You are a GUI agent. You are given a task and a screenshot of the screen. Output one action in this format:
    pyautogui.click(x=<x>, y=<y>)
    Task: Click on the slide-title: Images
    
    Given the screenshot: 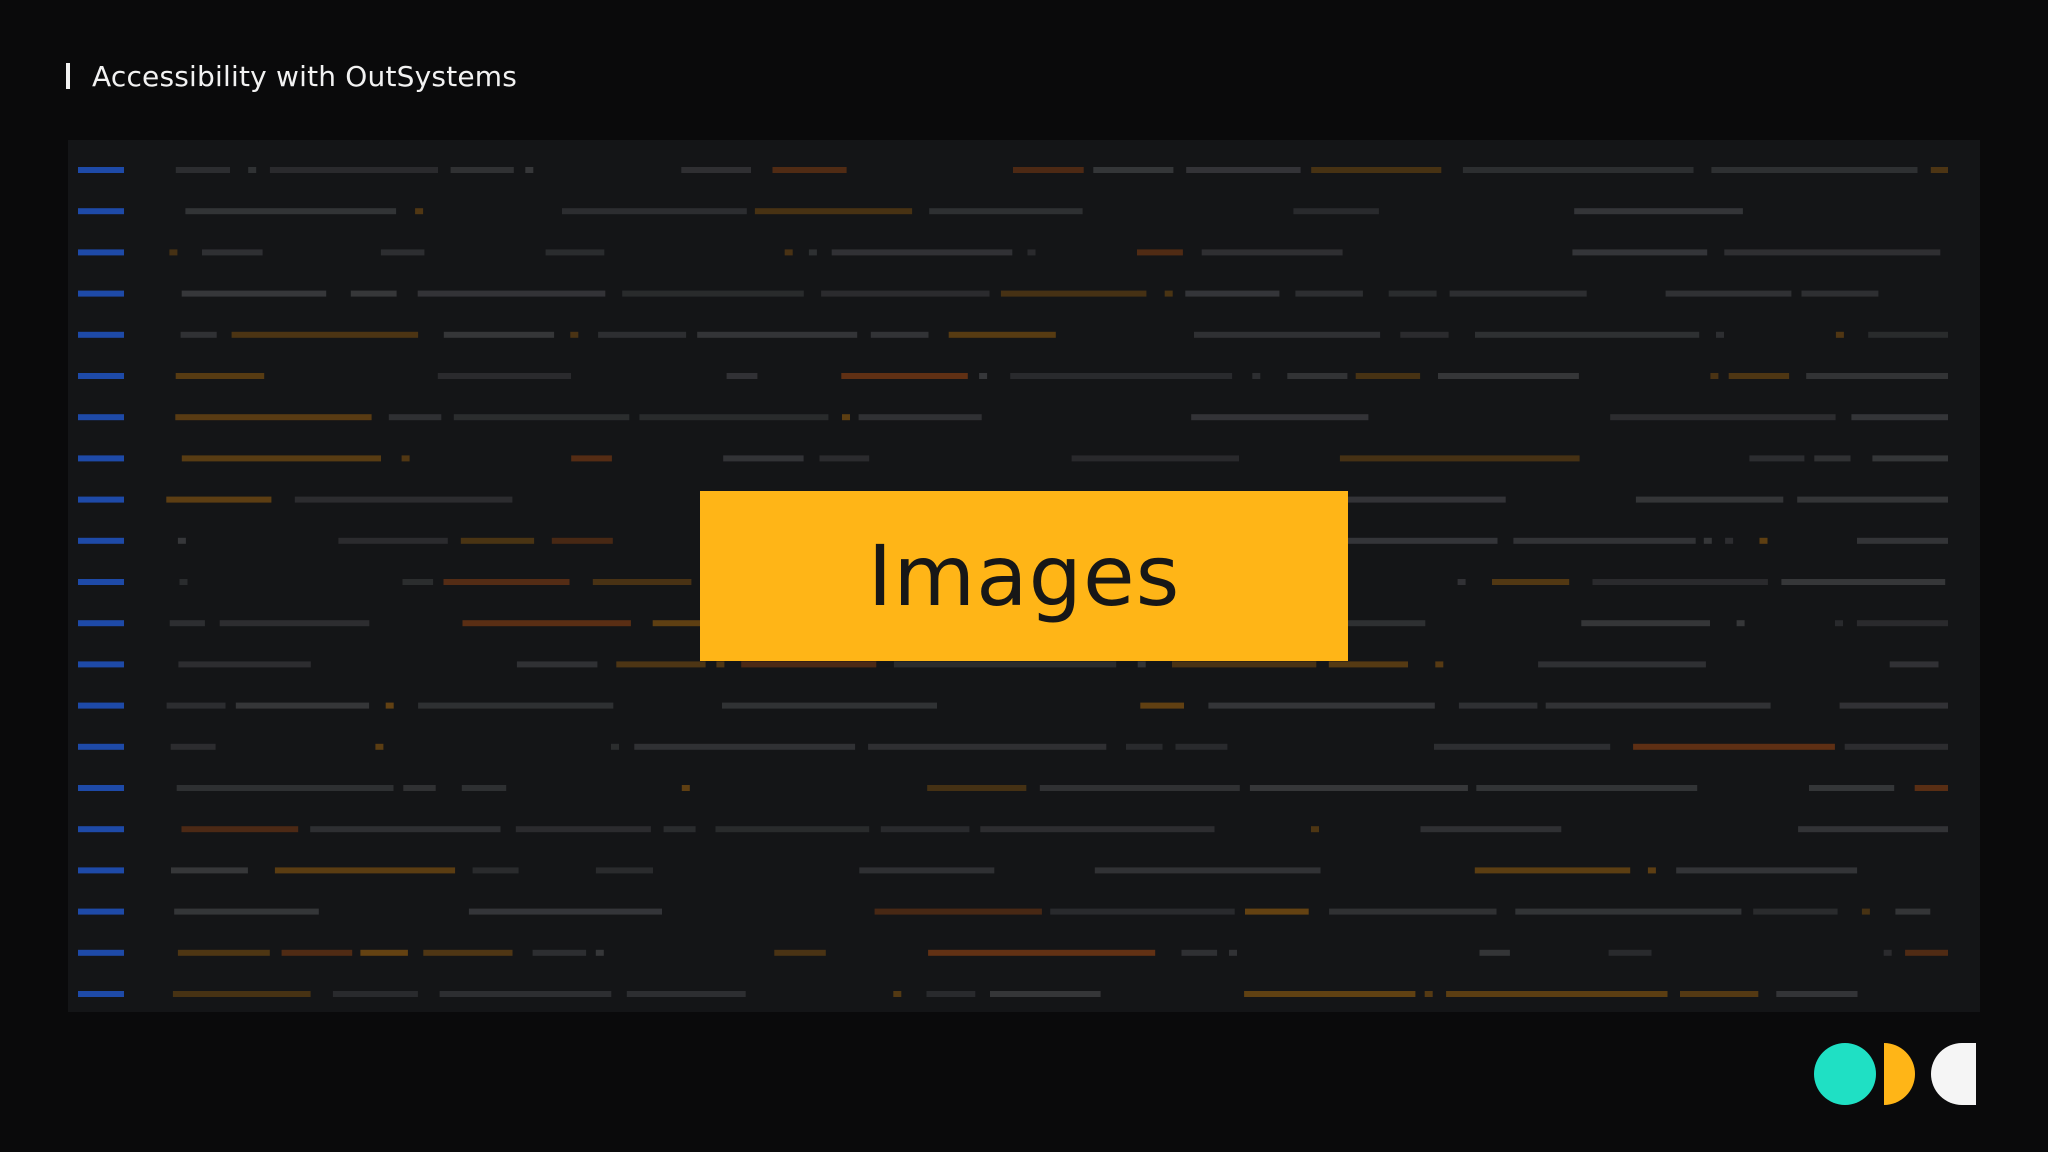 What is the action you would take?
    pyautogui.click(x=1024, y=576)
    